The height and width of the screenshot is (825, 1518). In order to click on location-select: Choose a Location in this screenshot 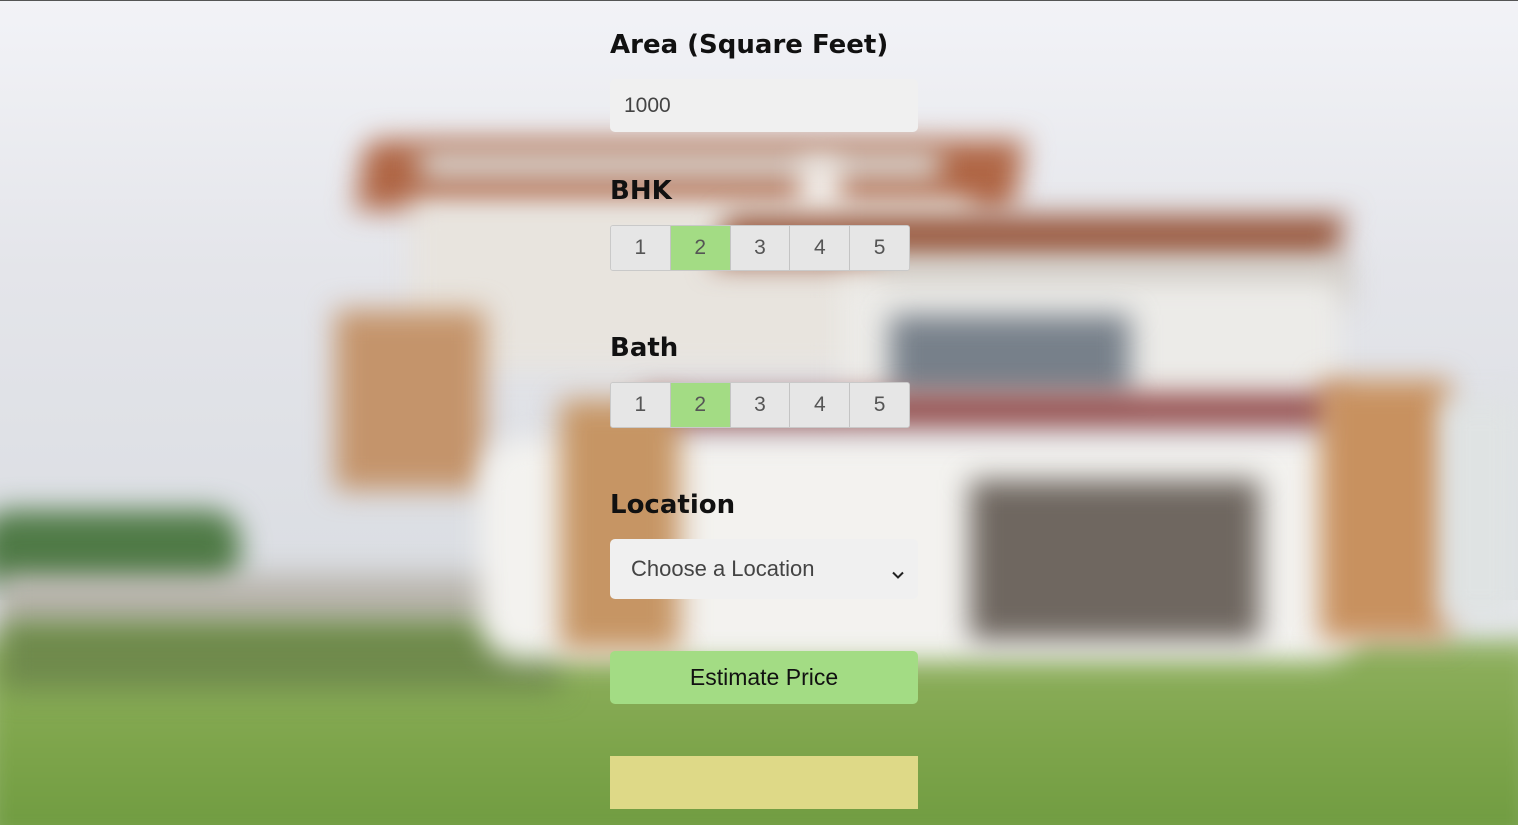, I will do `click(764, 569)`.